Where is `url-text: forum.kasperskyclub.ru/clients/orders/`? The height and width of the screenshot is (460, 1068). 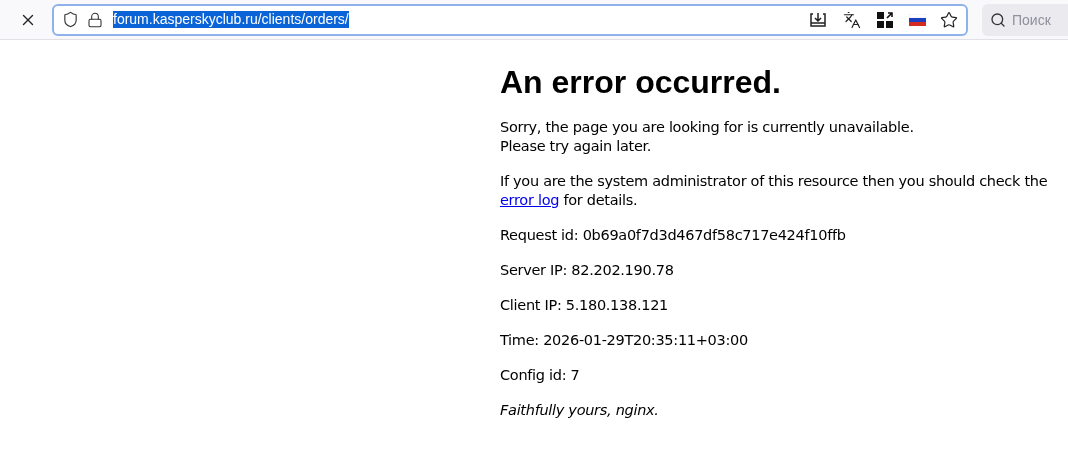 url-text: forum.kasperskyclub.ru/clients/orders/ is located at coordinates (231, 19).